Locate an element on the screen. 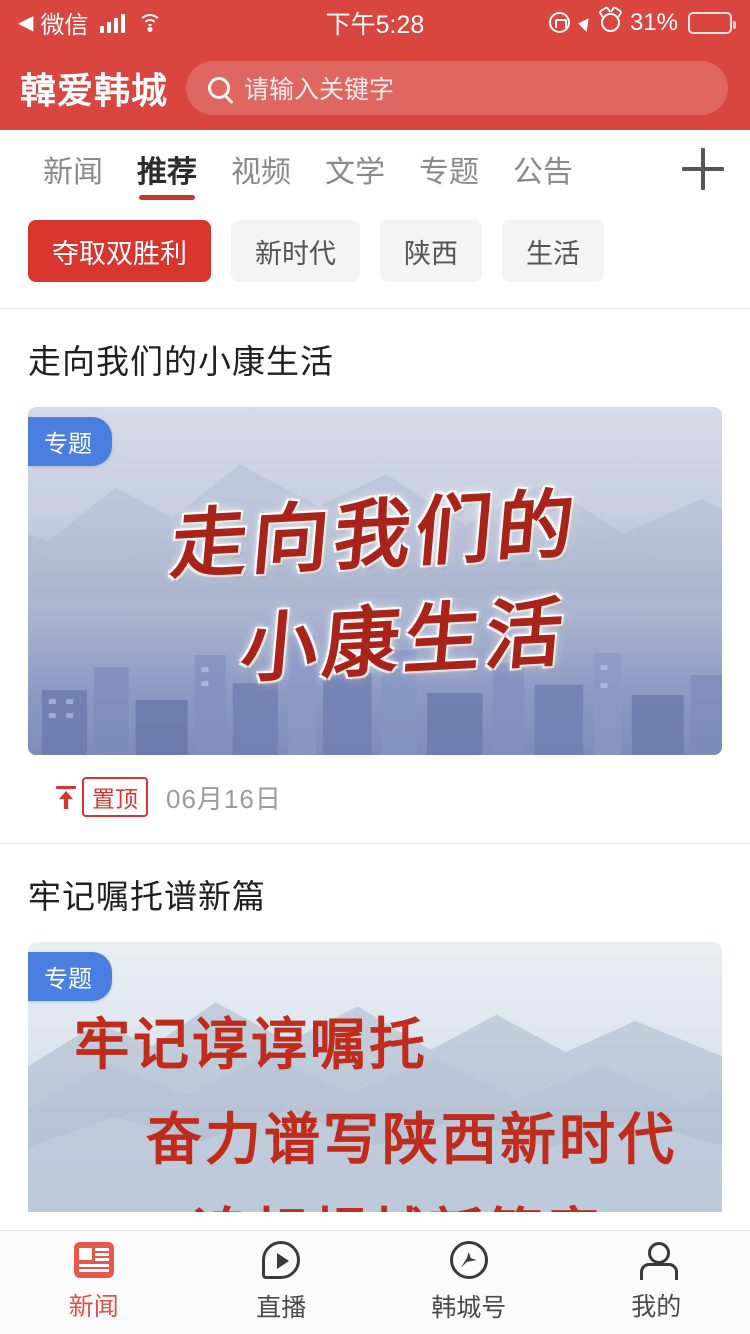  subcategory-chip-row: 夺取双胜利 新时代 陕西 生活 is located at coordinates (375, 258).